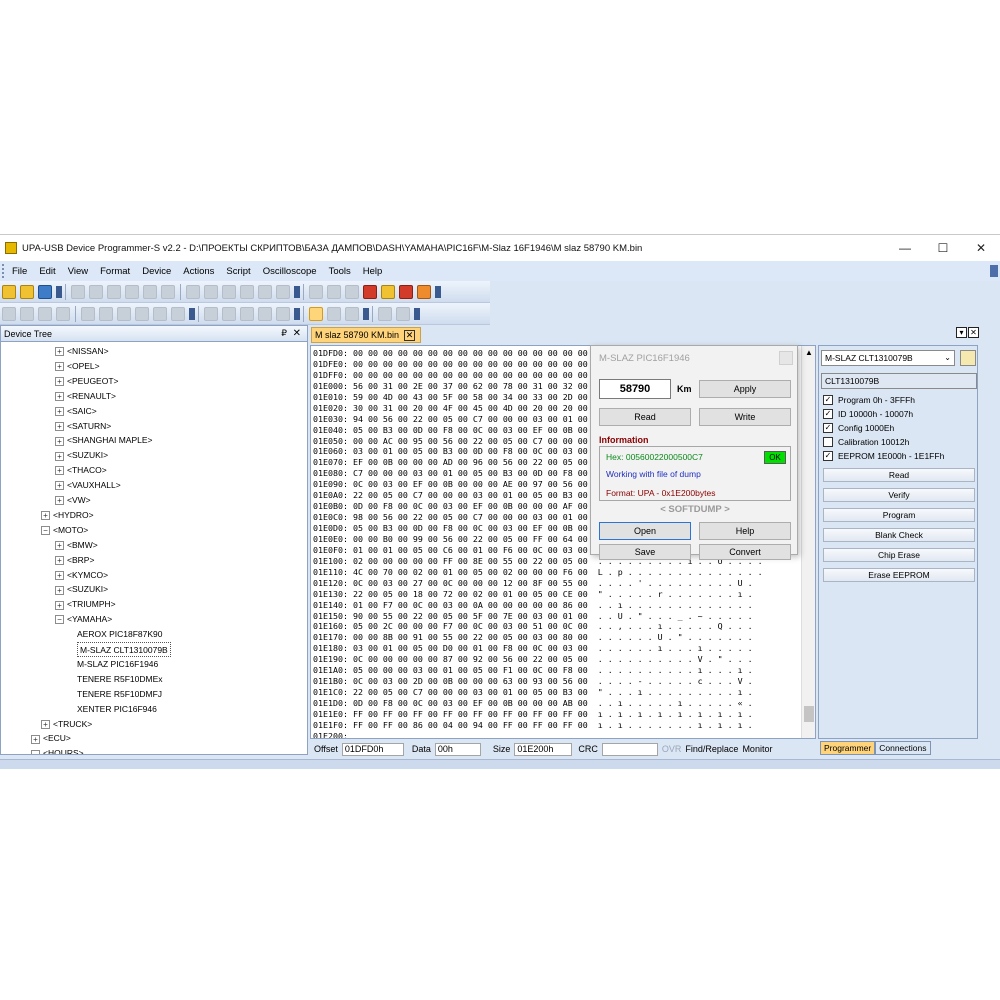  I want to click on copy-icon, so click(132, 291).